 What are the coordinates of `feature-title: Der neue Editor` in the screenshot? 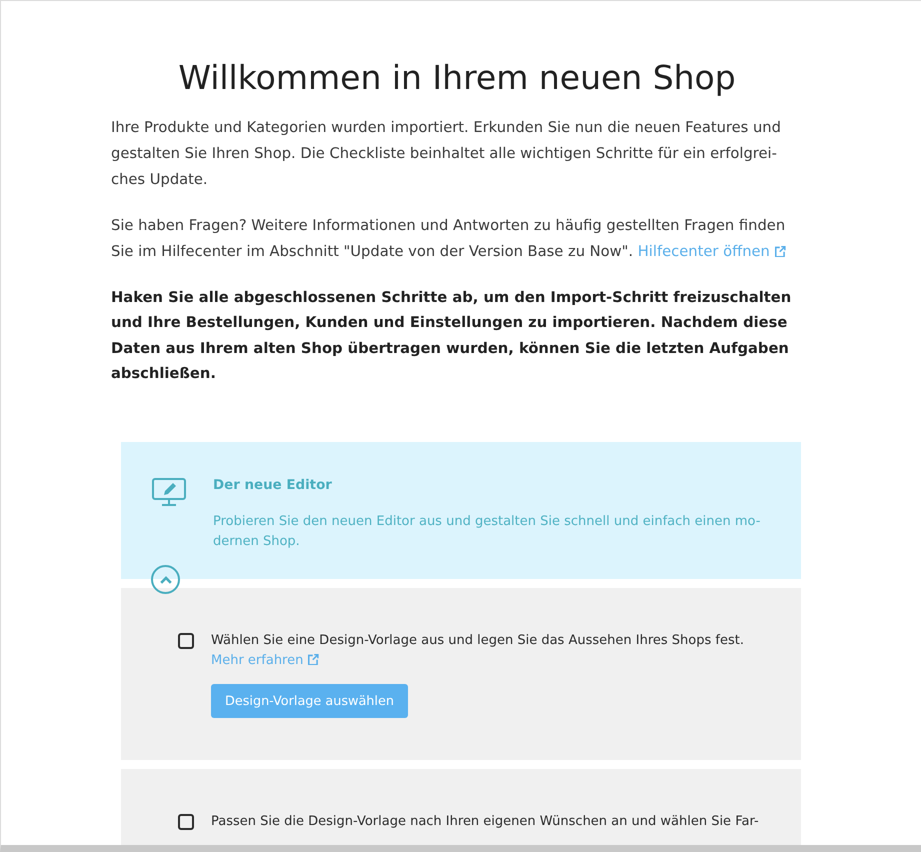 It's located at (273, 486).